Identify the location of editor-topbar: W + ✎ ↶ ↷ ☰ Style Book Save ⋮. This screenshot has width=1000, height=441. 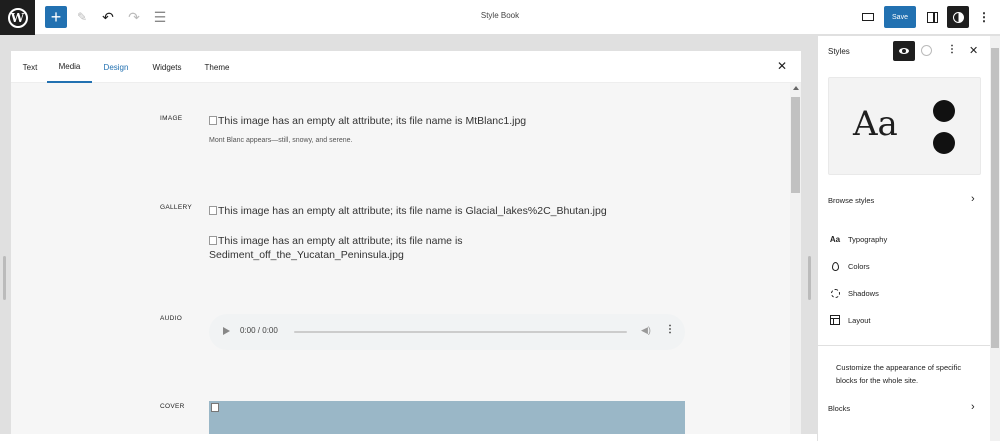
(500, 17).